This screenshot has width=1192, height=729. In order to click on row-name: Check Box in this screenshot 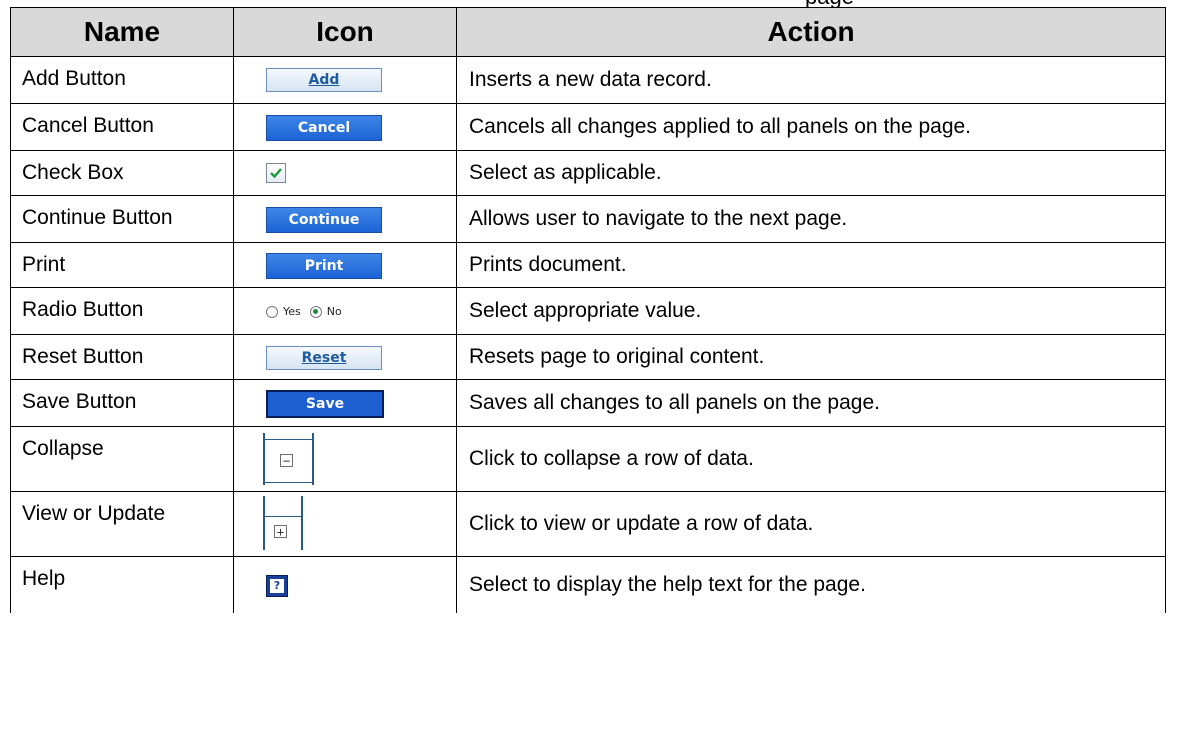, I will do `click(122, 173)`.